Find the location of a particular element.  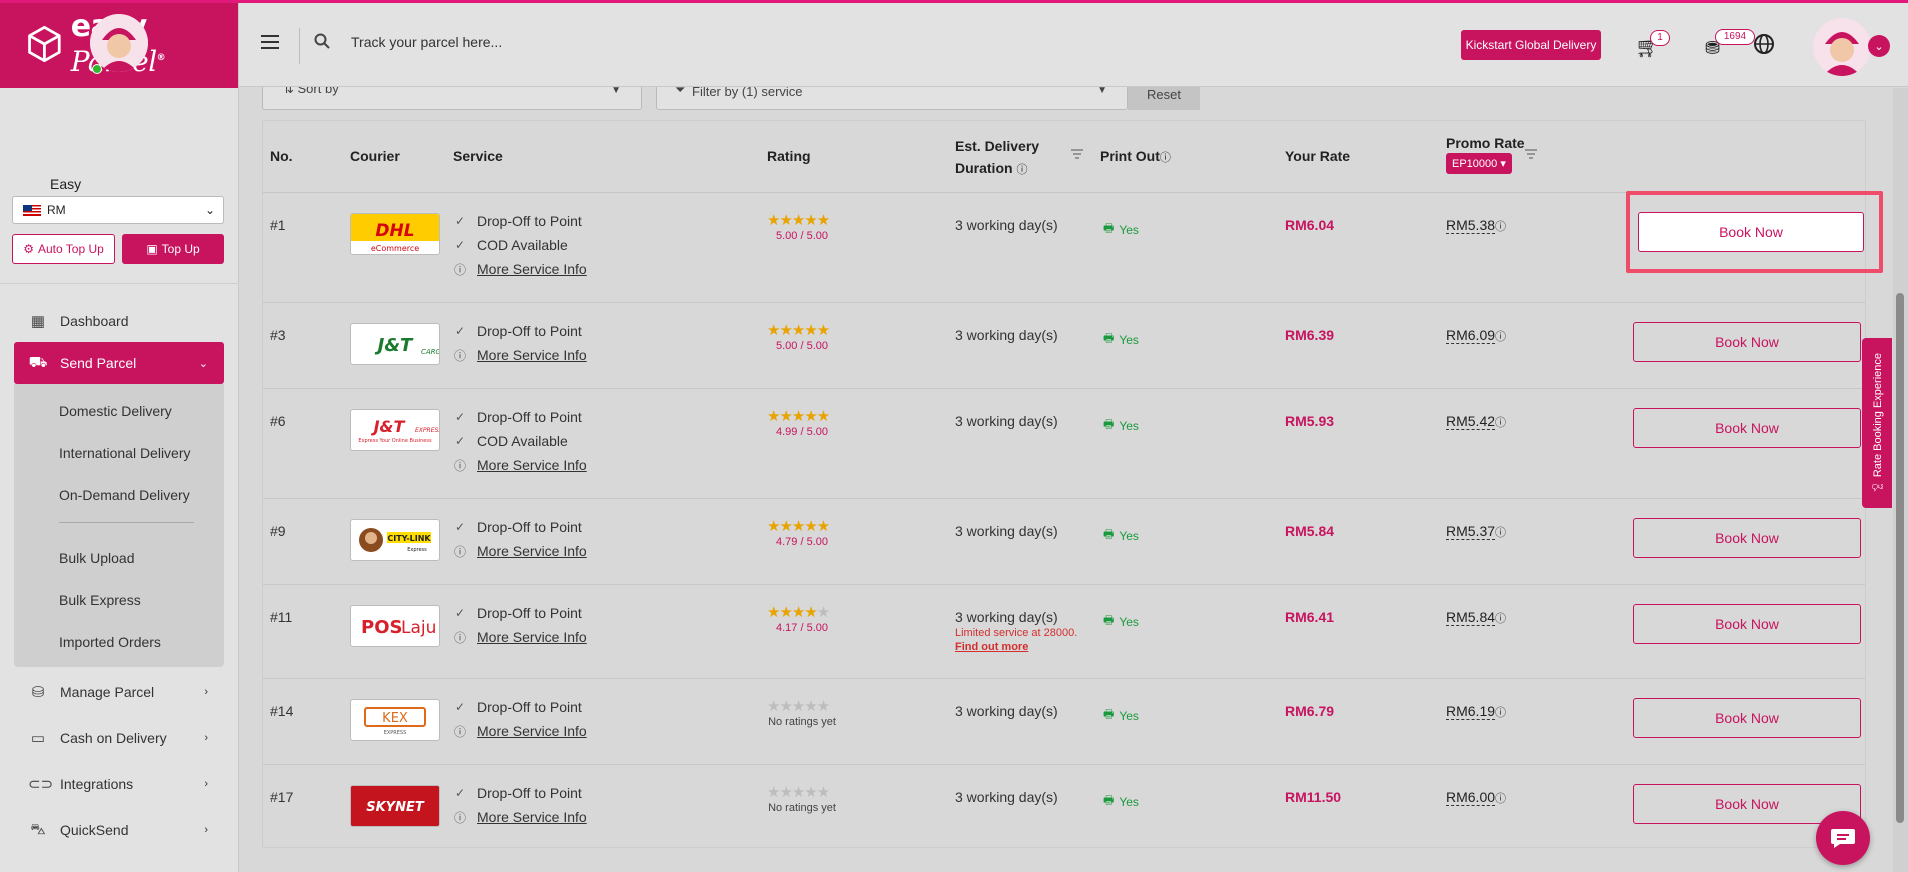

rating: ★★★★★ 4.17 / 5.00 is located at coordinates (802, 620).